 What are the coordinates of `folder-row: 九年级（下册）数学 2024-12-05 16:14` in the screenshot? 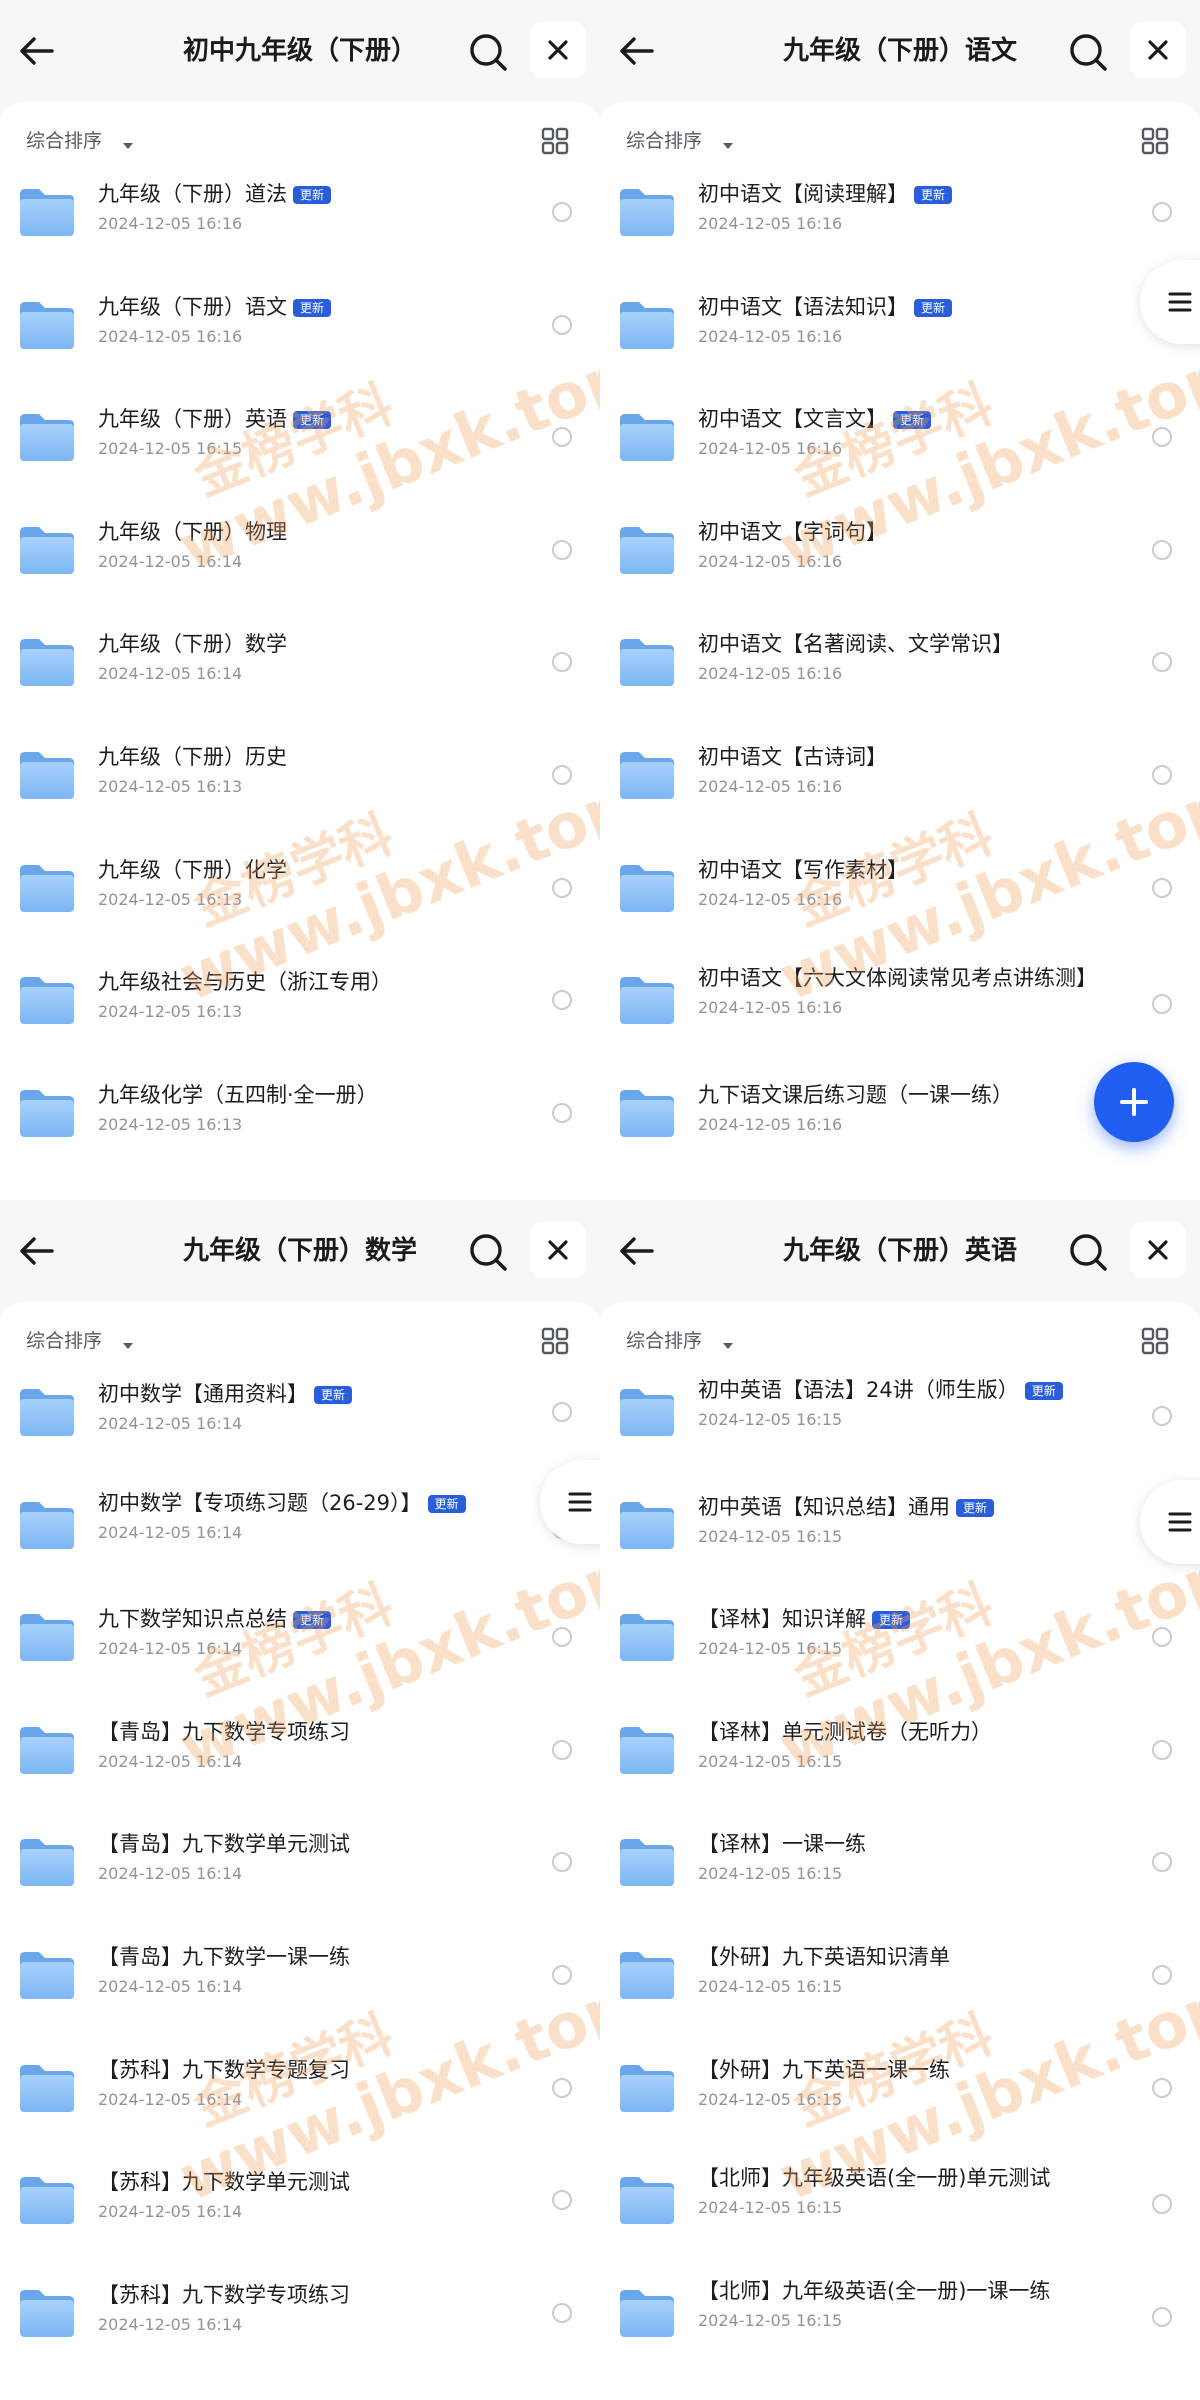 It's located at (300, 666).